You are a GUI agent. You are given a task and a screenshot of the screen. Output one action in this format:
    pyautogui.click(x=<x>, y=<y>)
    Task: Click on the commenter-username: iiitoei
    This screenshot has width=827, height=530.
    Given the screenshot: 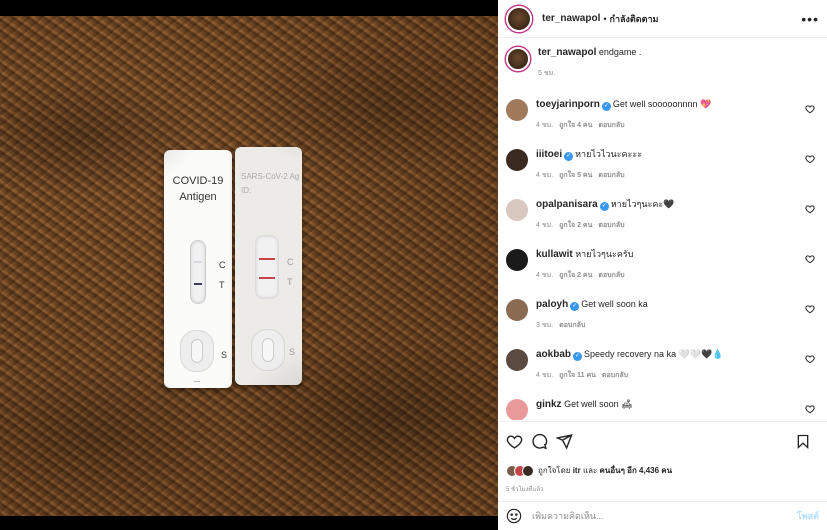 What is the action you would take?
    pyautogui.click(x=549, y=154)
    